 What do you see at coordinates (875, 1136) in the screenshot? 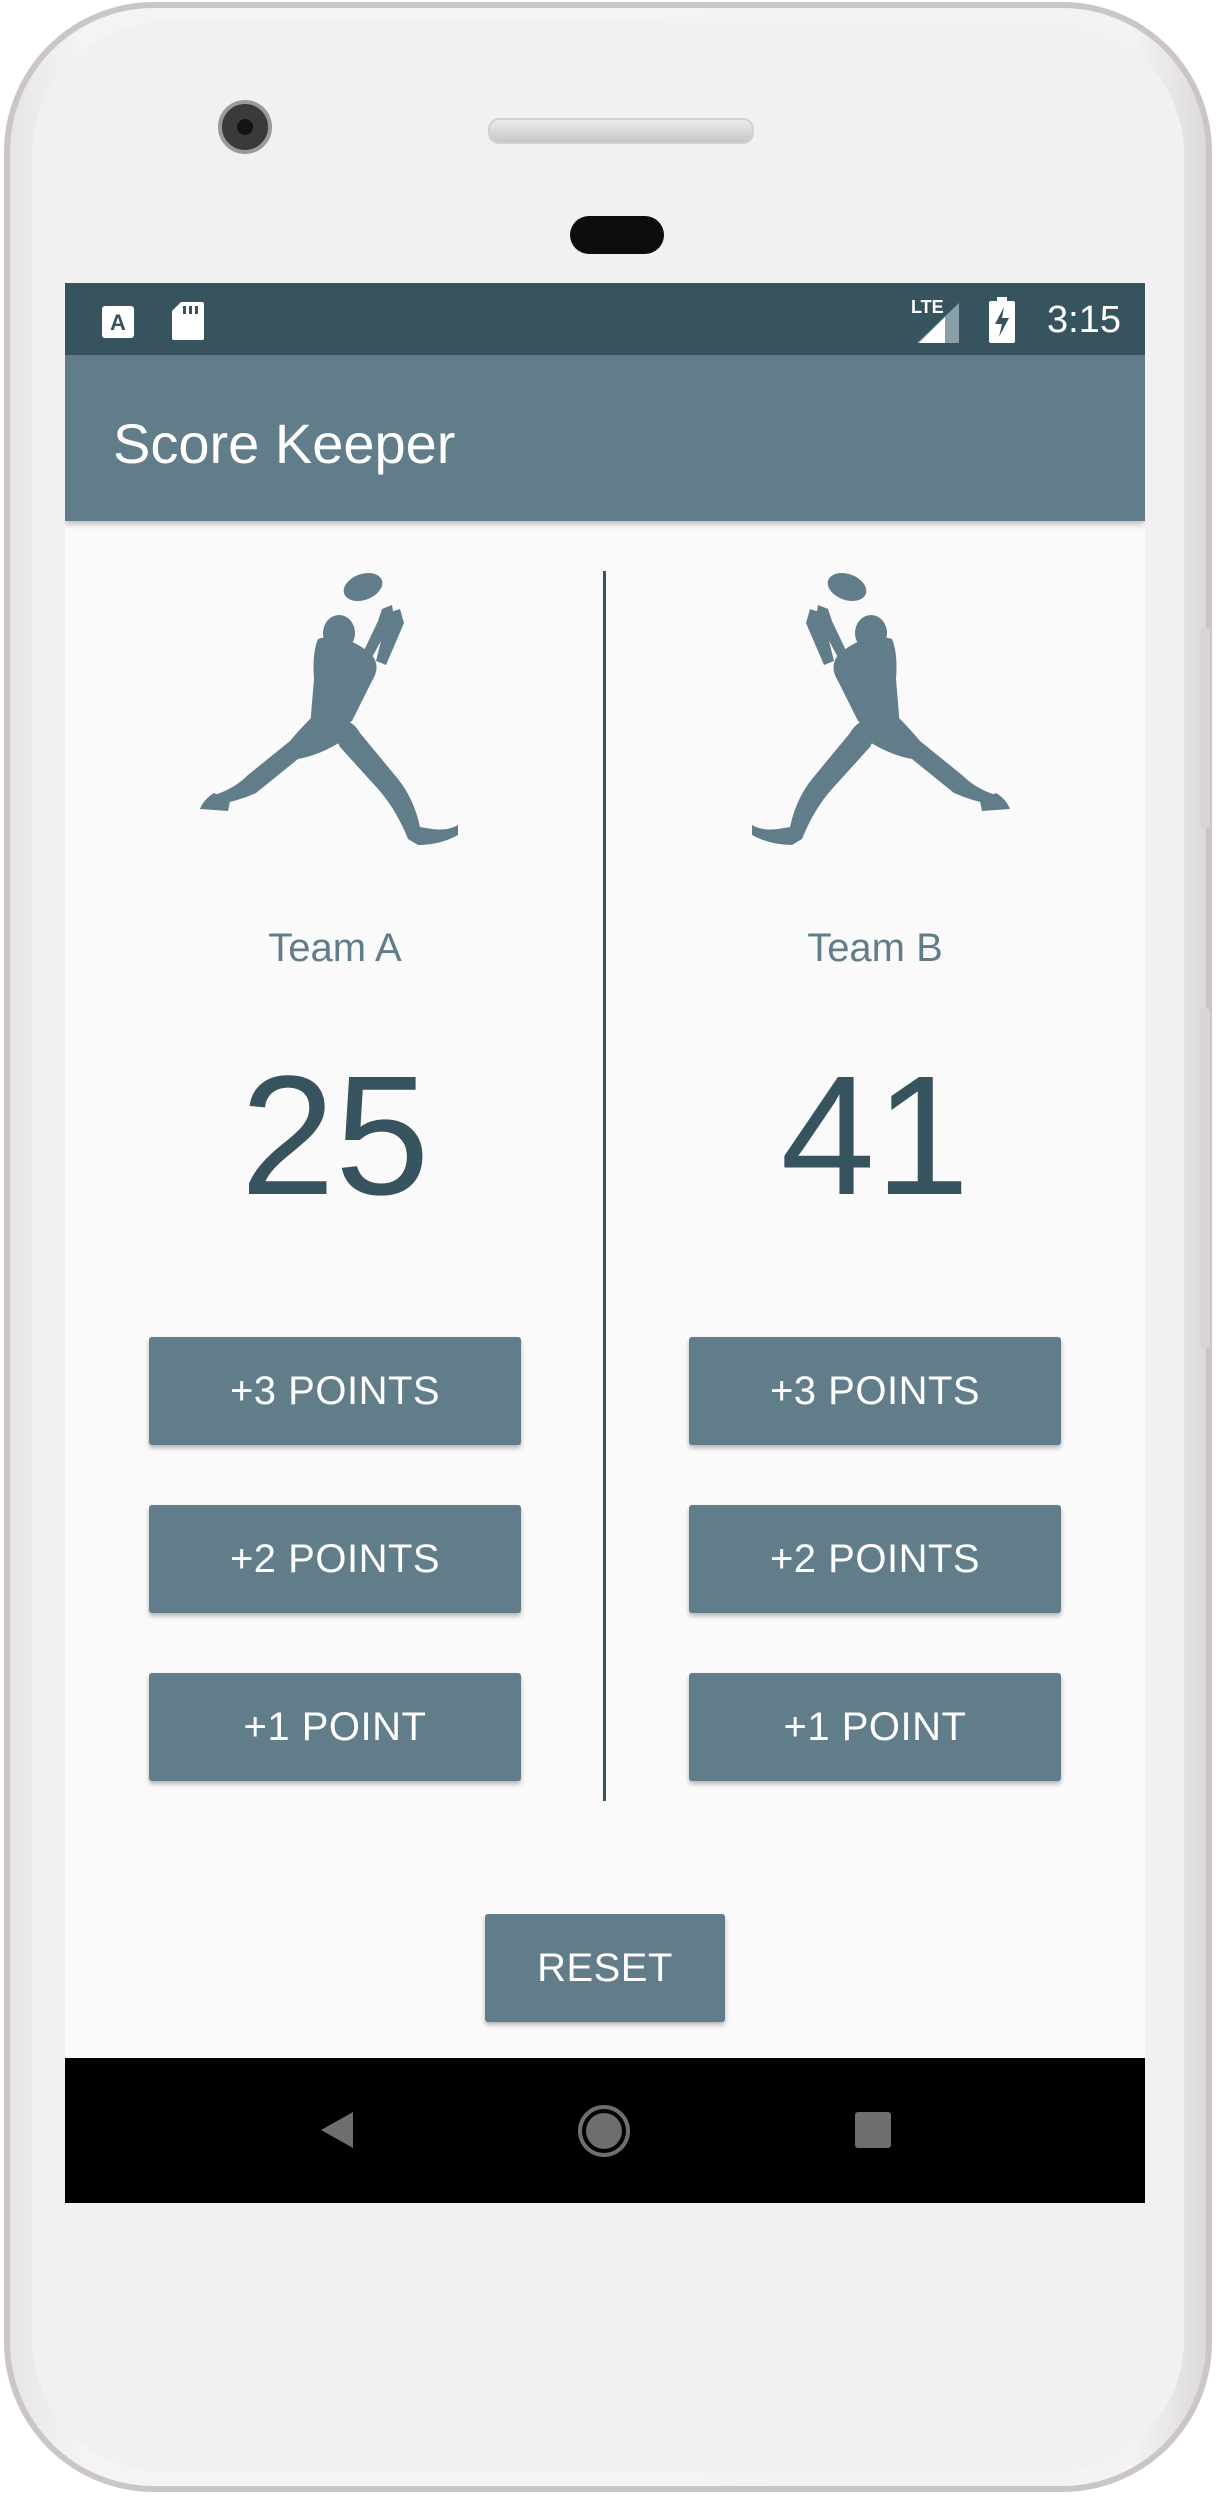
I see `team-b-score: 41` at bounding box center [875, 1136].